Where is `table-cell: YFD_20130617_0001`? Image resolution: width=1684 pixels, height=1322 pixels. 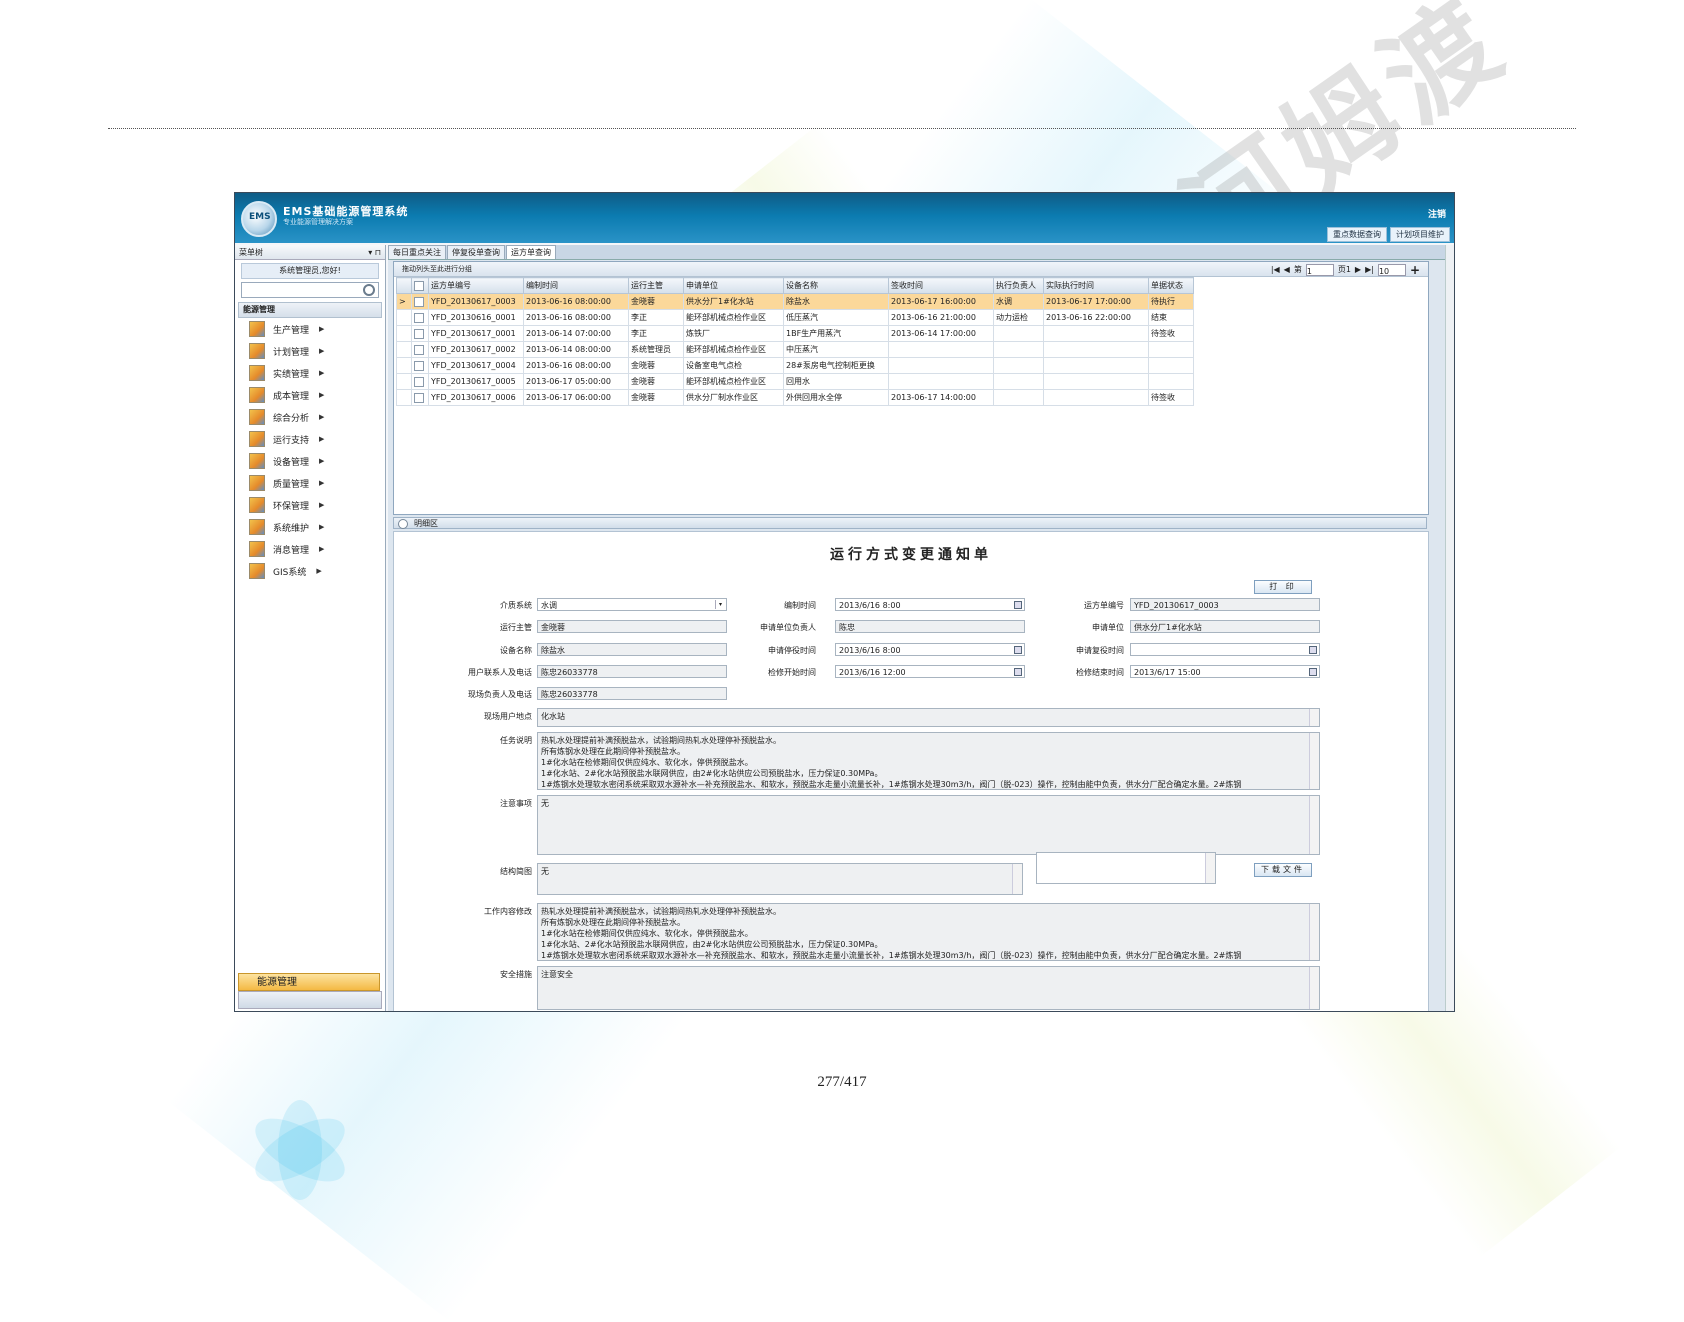 table-cell: YFD_20130617_0001 is located at coordinates (476, 333).